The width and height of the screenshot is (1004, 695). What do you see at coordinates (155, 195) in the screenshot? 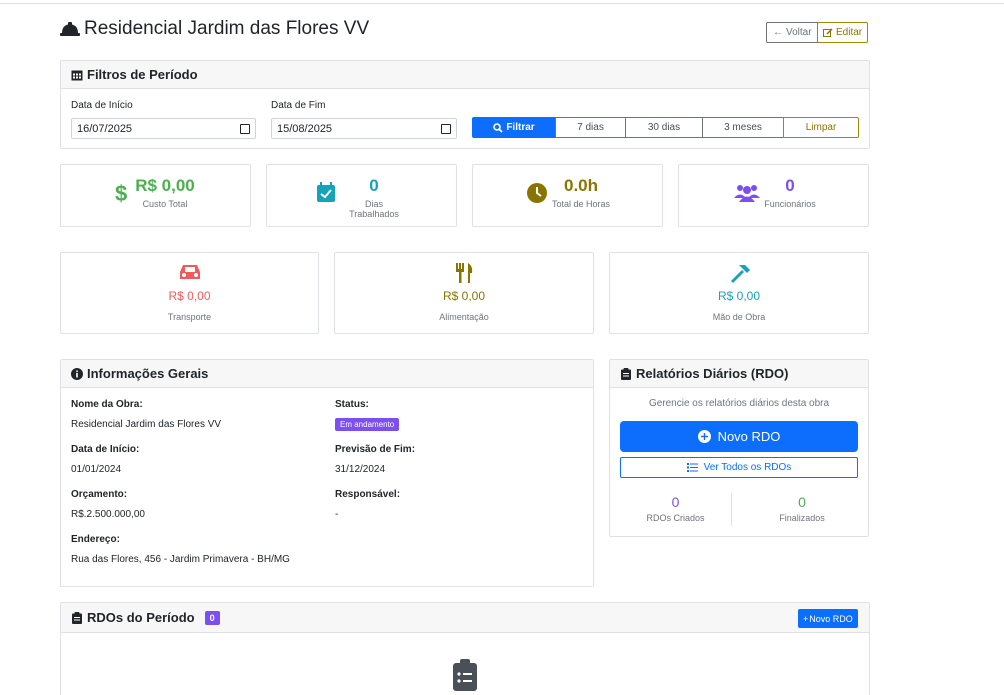
I see `stat-card-total-cost: $ R$ 0,00 Custo Total` at bounding box center [155, 195].